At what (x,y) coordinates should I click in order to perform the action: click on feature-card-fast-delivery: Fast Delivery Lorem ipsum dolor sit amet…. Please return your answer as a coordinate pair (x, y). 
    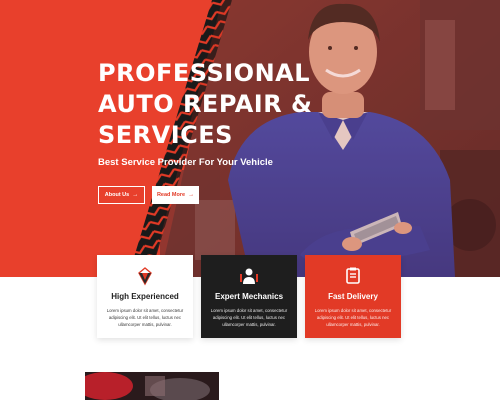
    Looking at the image, I should click on (353, 296).